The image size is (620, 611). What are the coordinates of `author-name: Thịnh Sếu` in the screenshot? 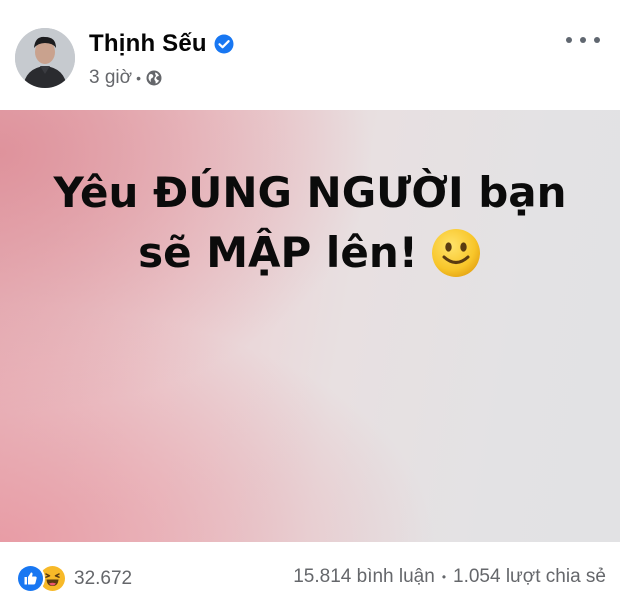 It's located at (148, 44).